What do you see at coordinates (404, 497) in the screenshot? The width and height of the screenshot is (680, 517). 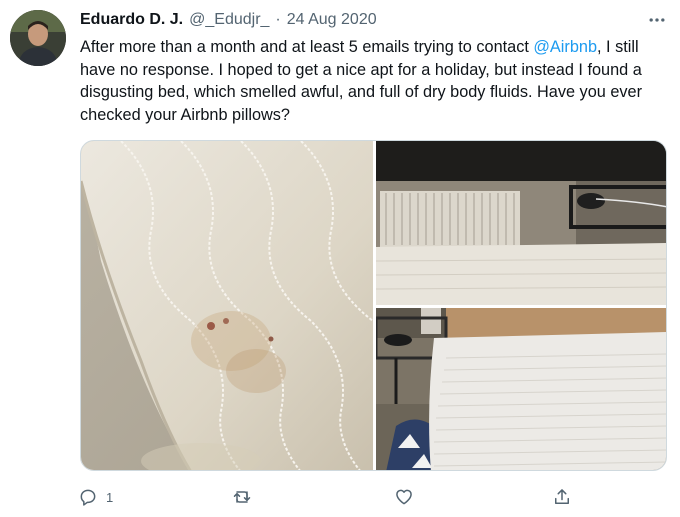 I see `heart-icon` at bounding box center [404, 497].